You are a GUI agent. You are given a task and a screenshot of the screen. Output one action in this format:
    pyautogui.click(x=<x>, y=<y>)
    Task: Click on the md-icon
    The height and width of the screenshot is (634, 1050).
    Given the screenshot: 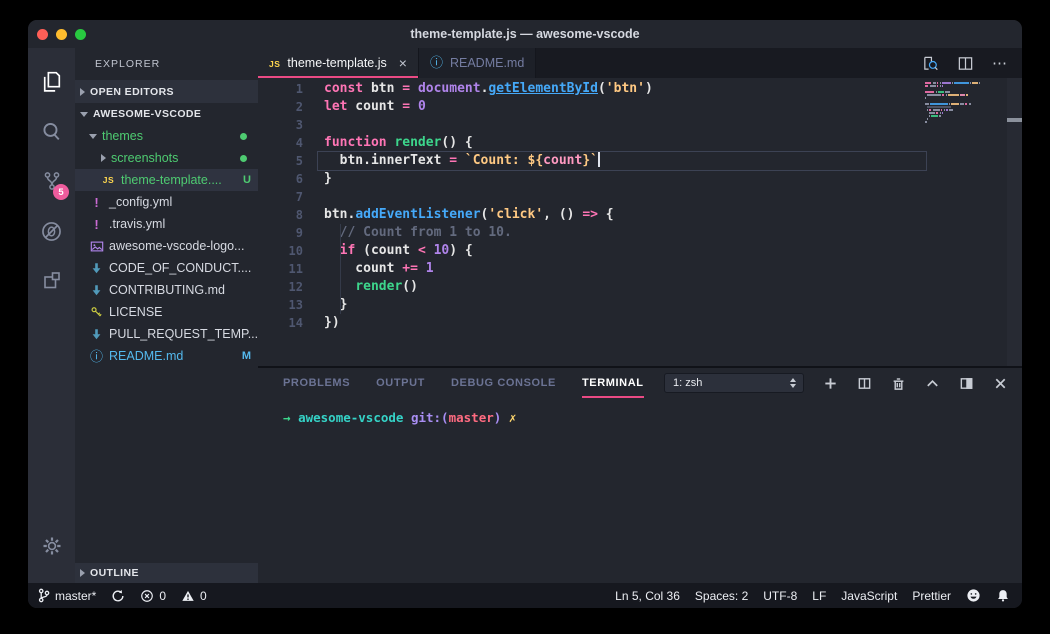 What is the action you would take?
    pyautogui.click(x=96, y=334)
    